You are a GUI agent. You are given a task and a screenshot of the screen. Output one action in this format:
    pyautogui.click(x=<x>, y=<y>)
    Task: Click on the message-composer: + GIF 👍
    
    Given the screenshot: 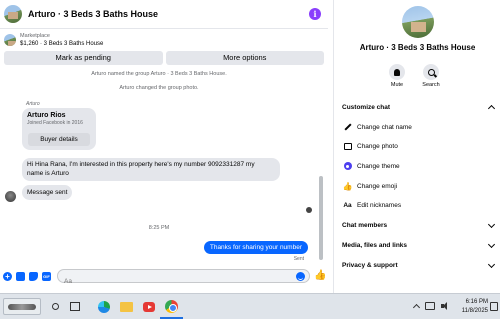 What is the action you would take?
    pyautogui.click(x=164, y=277)
    